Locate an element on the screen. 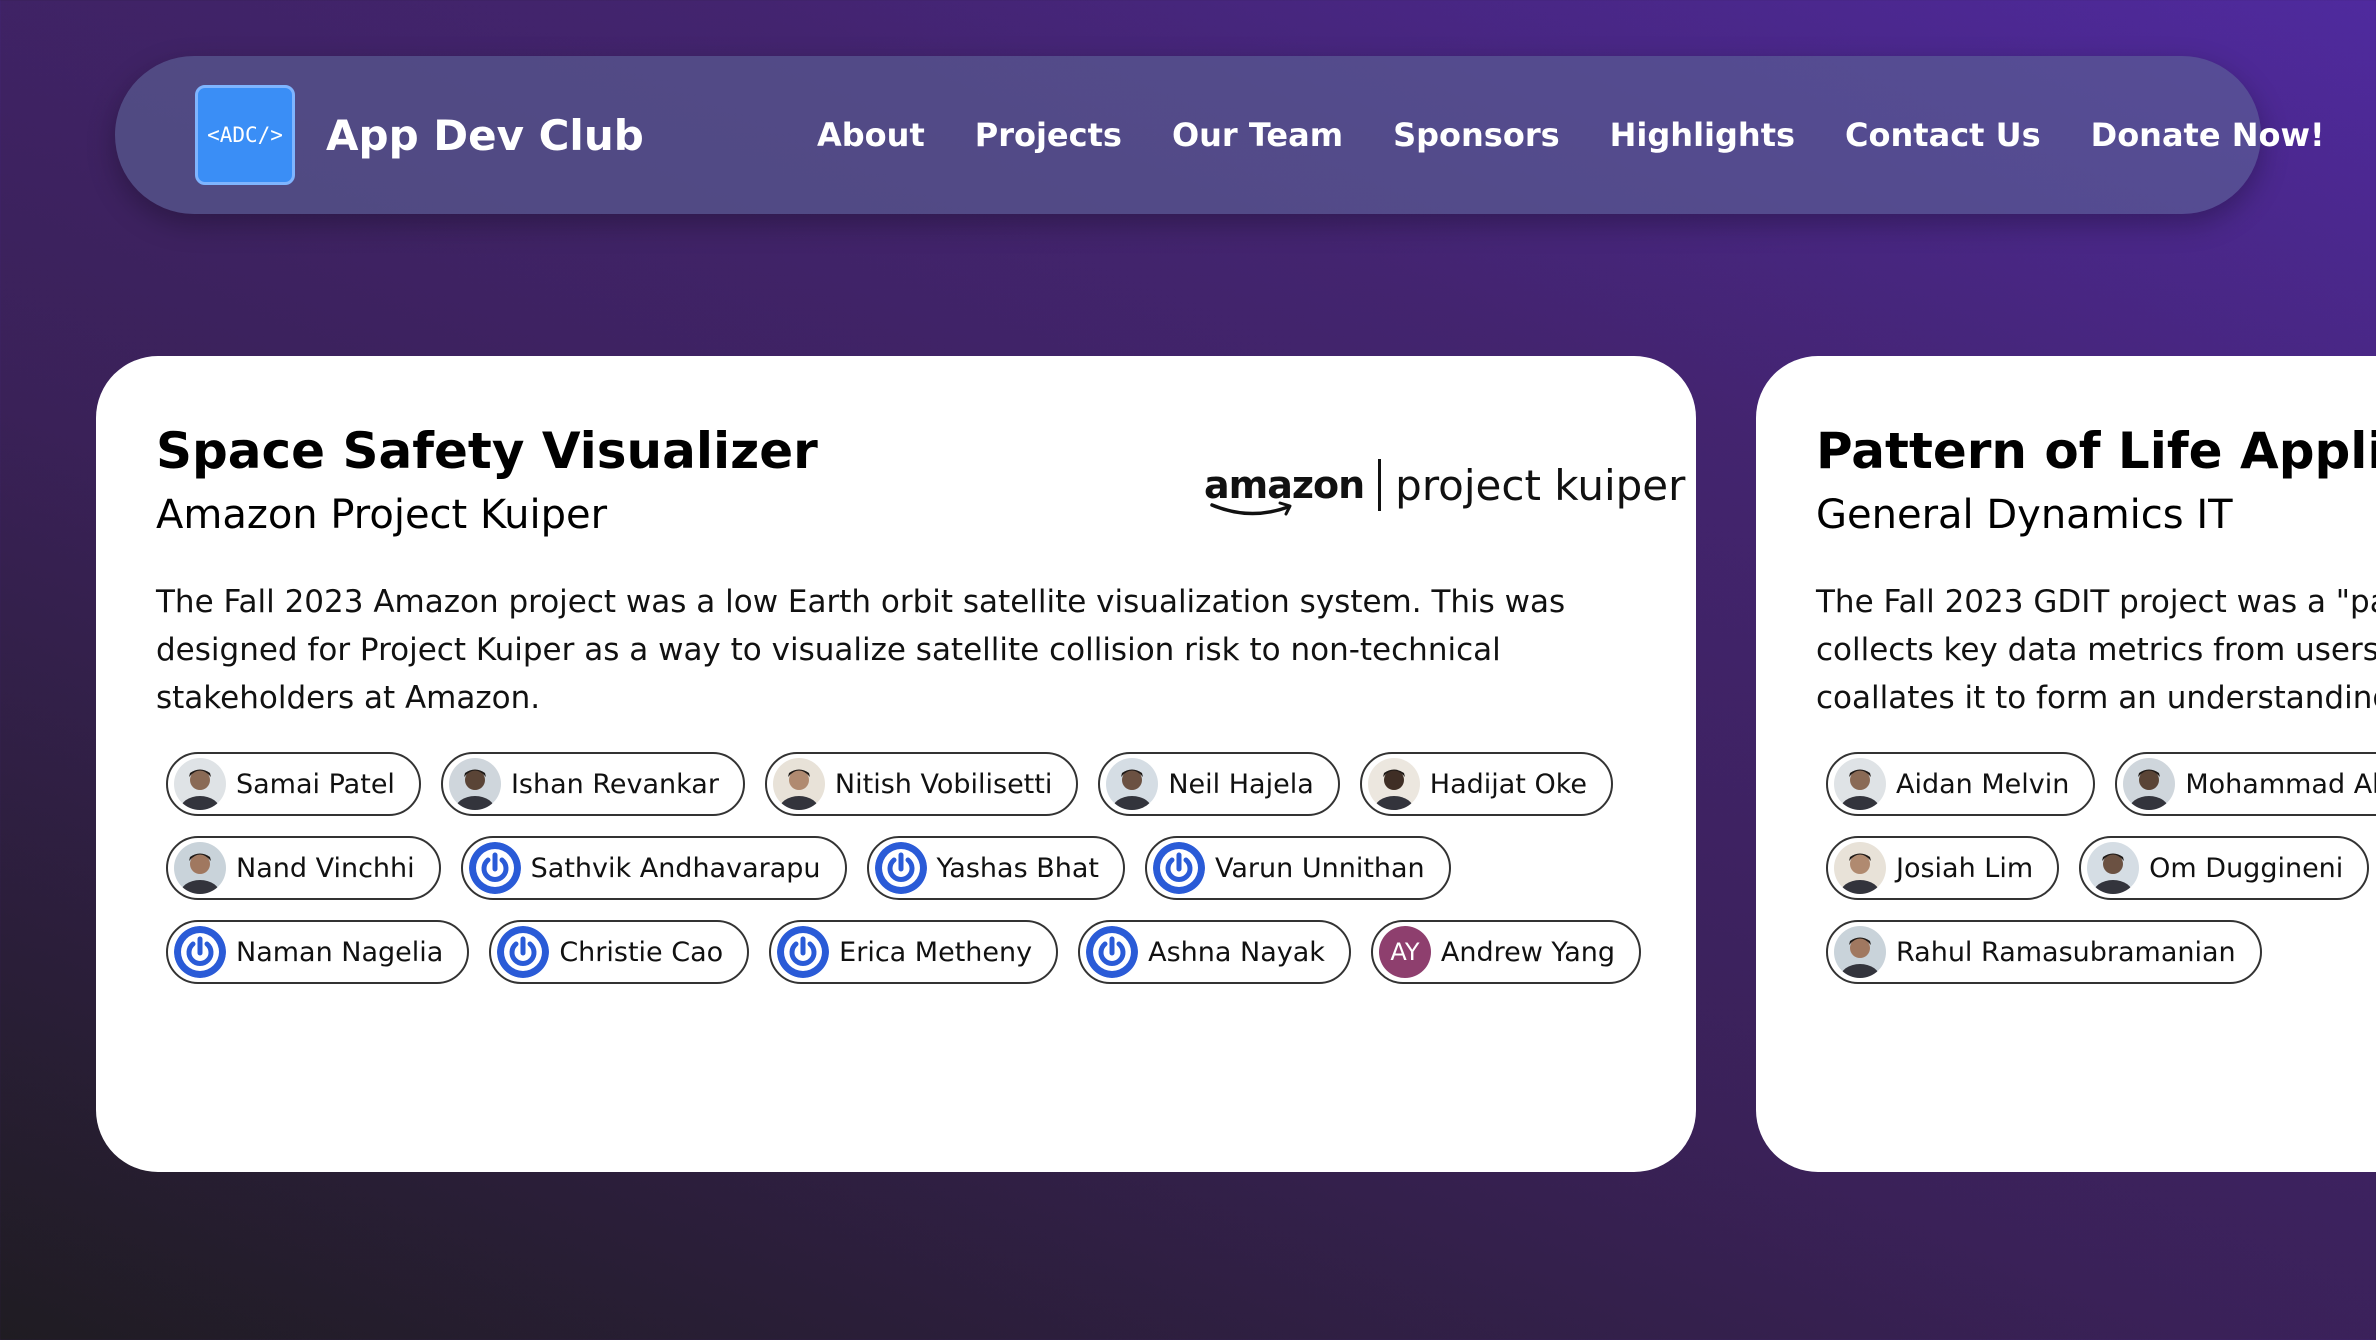 This screenshot has width=2376, height=1340. member-name: Varun Unnithan is located at coordinates (1320, 868).